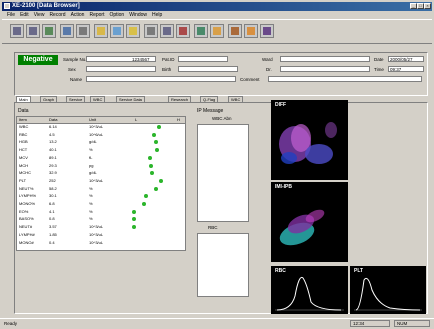 Image resolution: width=434 pixels, height=329 pixels. Describe the element at coordinates (39, 15) in the screenshot. I see `menu-item-view: View` at that location.